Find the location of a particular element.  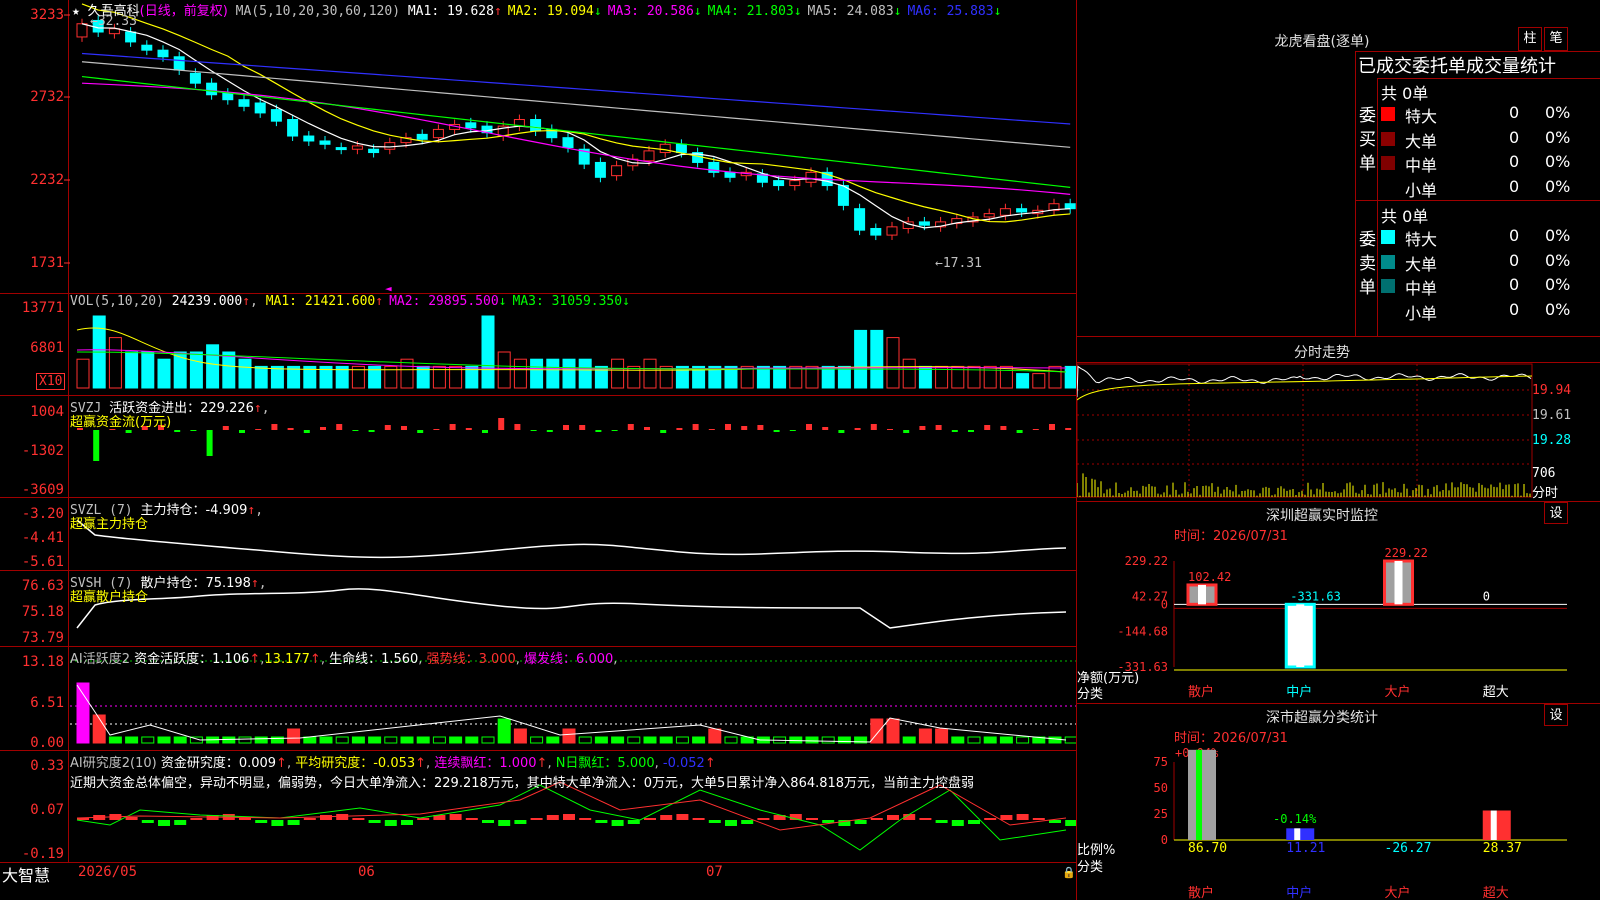

y-tick: 1731 is located at coordinates (32, 263).